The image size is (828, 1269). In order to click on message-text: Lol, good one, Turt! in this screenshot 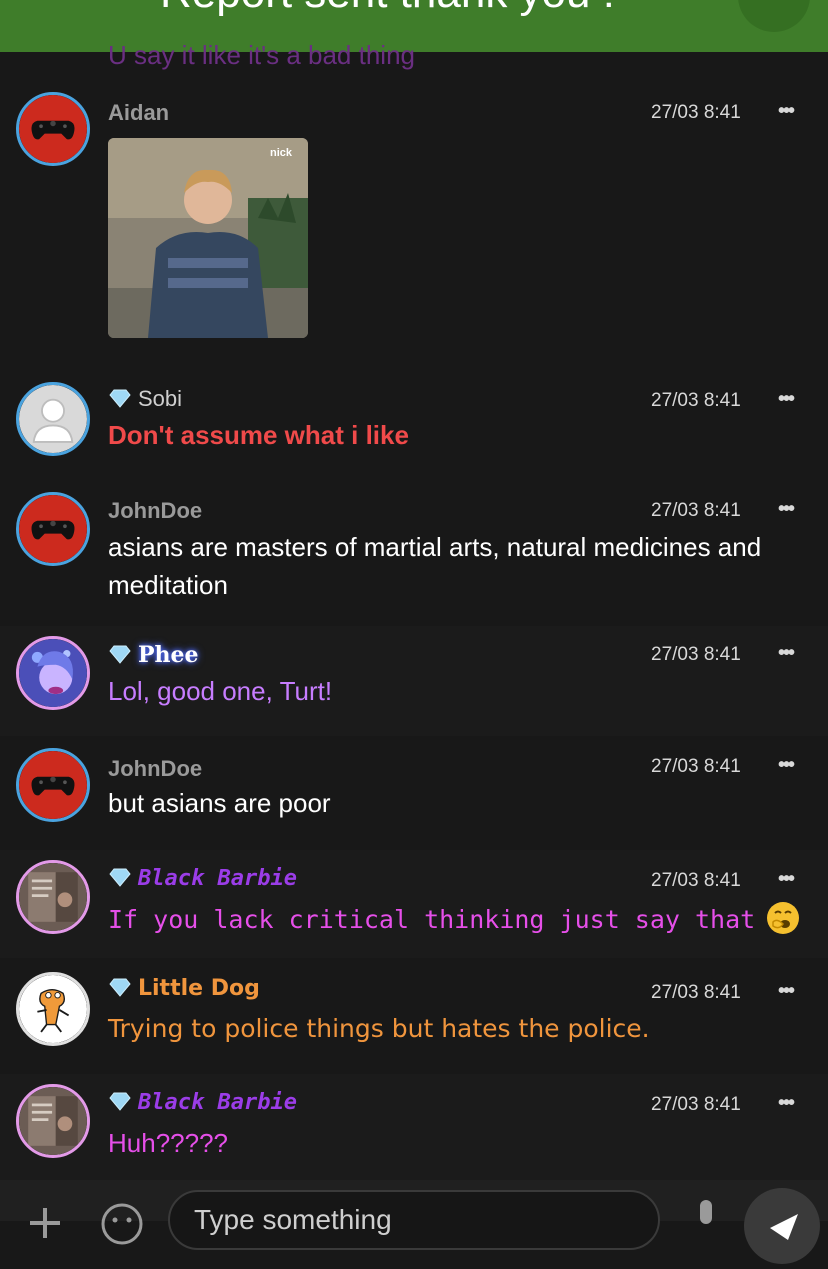, I will do `click(220, 691)`.